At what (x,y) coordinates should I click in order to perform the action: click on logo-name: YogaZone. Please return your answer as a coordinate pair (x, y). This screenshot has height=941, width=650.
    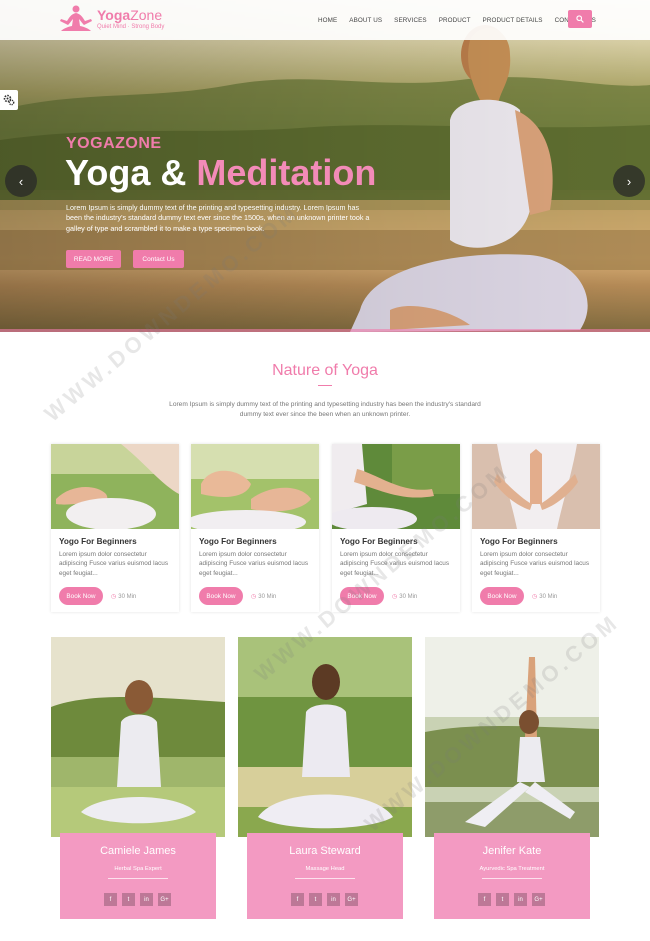
    Looking at the image, I should click on (130, 15).